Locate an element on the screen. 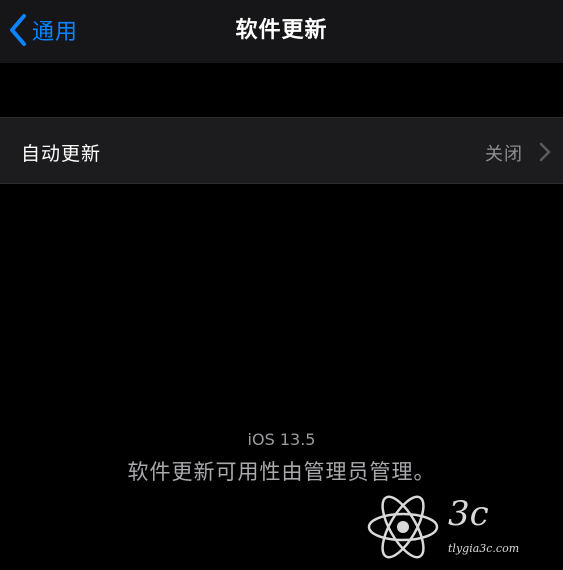 This screenshot has width=563, height=570. section-spacer is located at coordinates (281, 90).